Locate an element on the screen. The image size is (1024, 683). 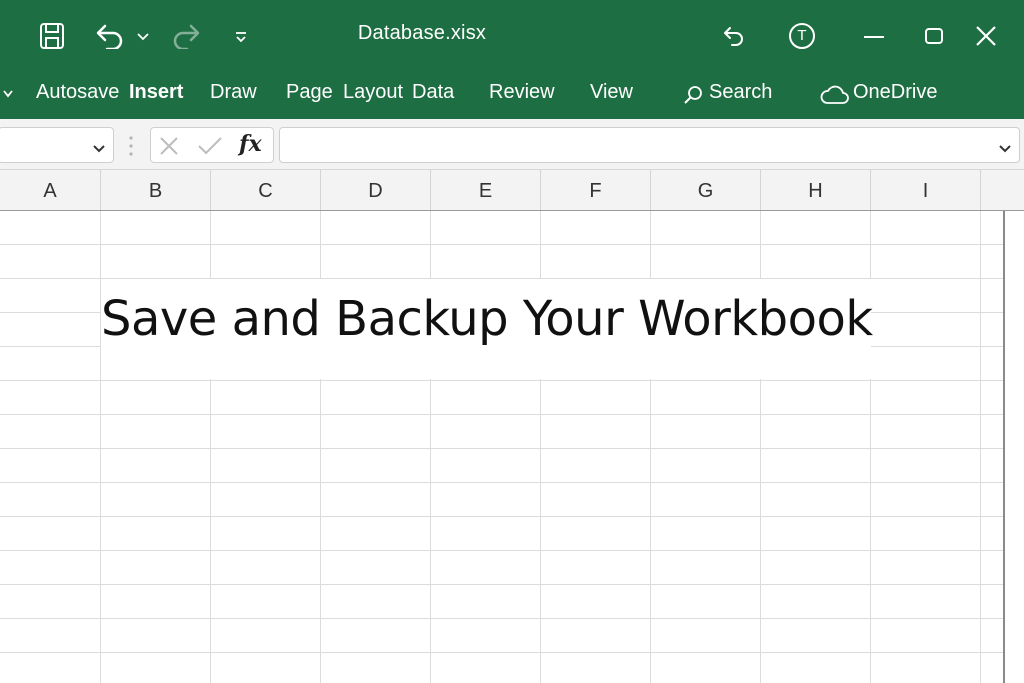
enter-entry-icon is located at coordinates (210, 146).